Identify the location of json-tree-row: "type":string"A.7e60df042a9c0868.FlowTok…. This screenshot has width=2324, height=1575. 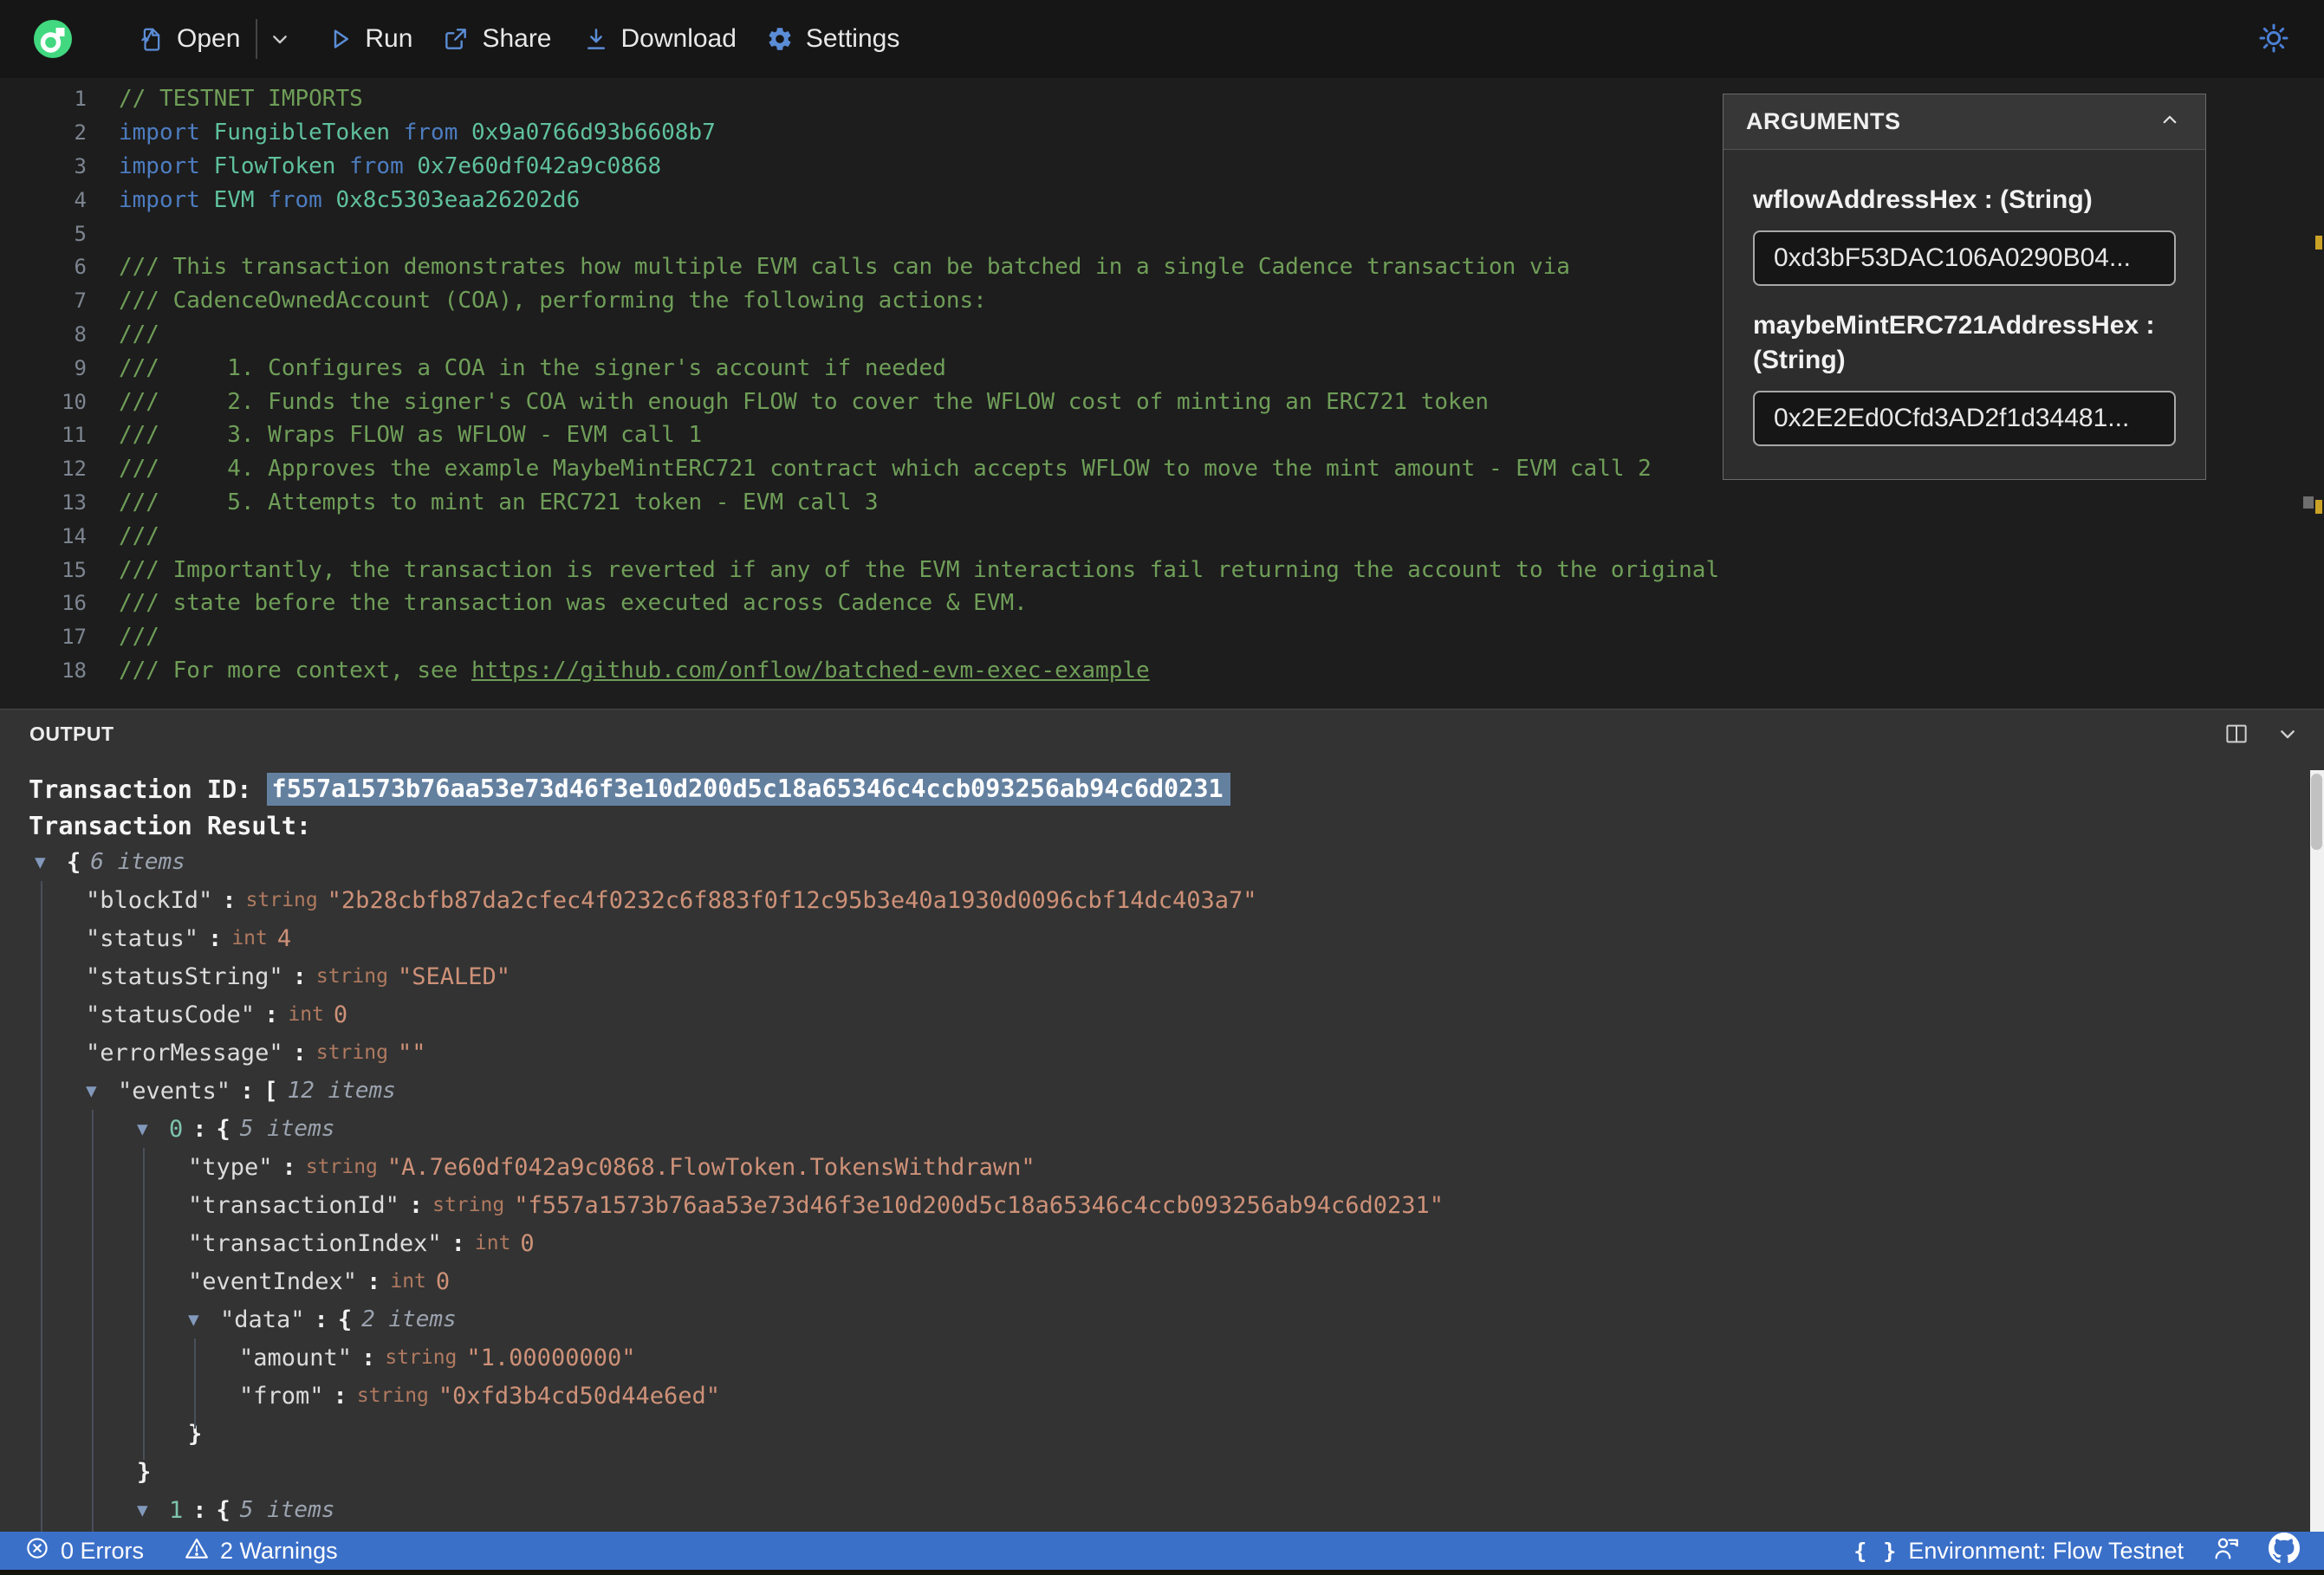
(611, 1167).